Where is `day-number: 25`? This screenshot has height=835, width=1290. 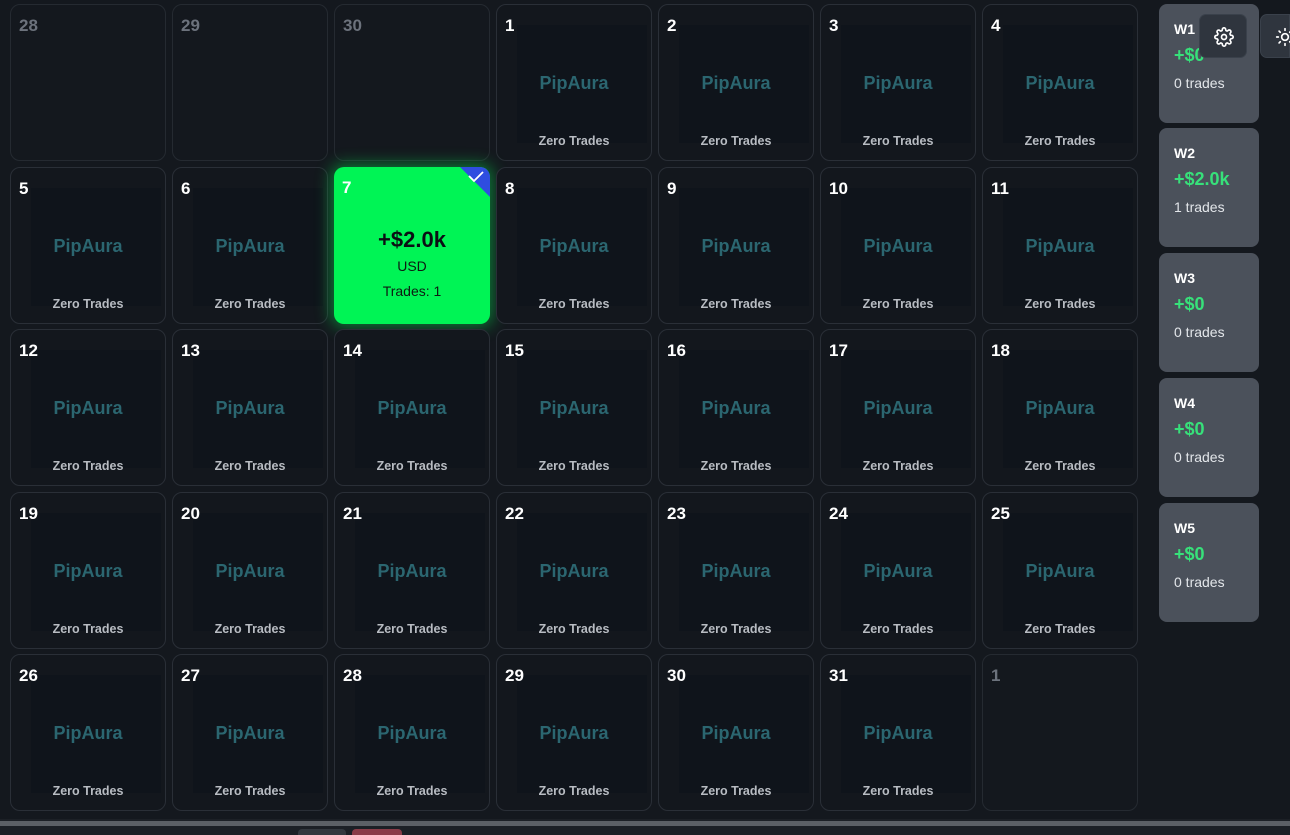
day-number: 25 is located at coordinates (1000, 513).